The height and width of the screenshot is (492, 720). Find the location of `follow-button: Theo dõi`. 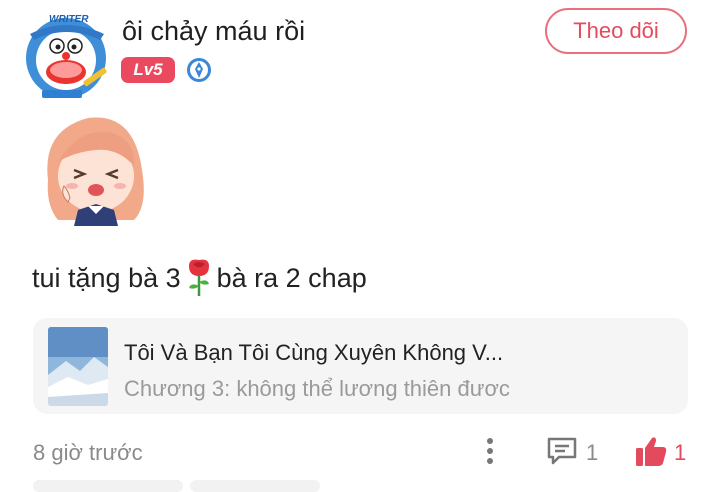

follow-button: Theo dõi is located at coordinates (616, 31).